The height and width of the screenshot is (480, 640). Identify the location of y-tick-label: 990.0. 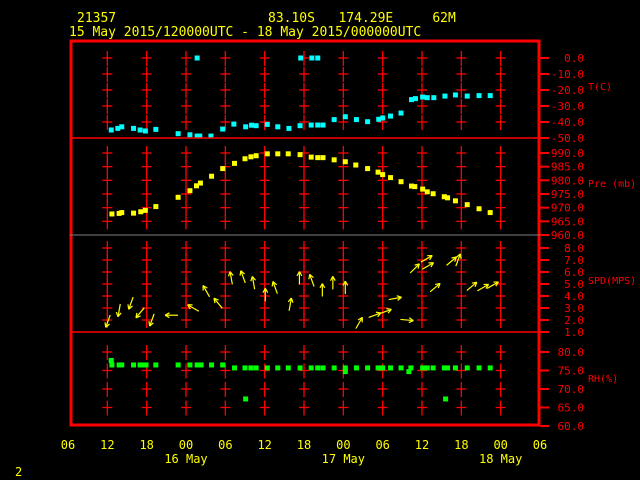
(567, 153).